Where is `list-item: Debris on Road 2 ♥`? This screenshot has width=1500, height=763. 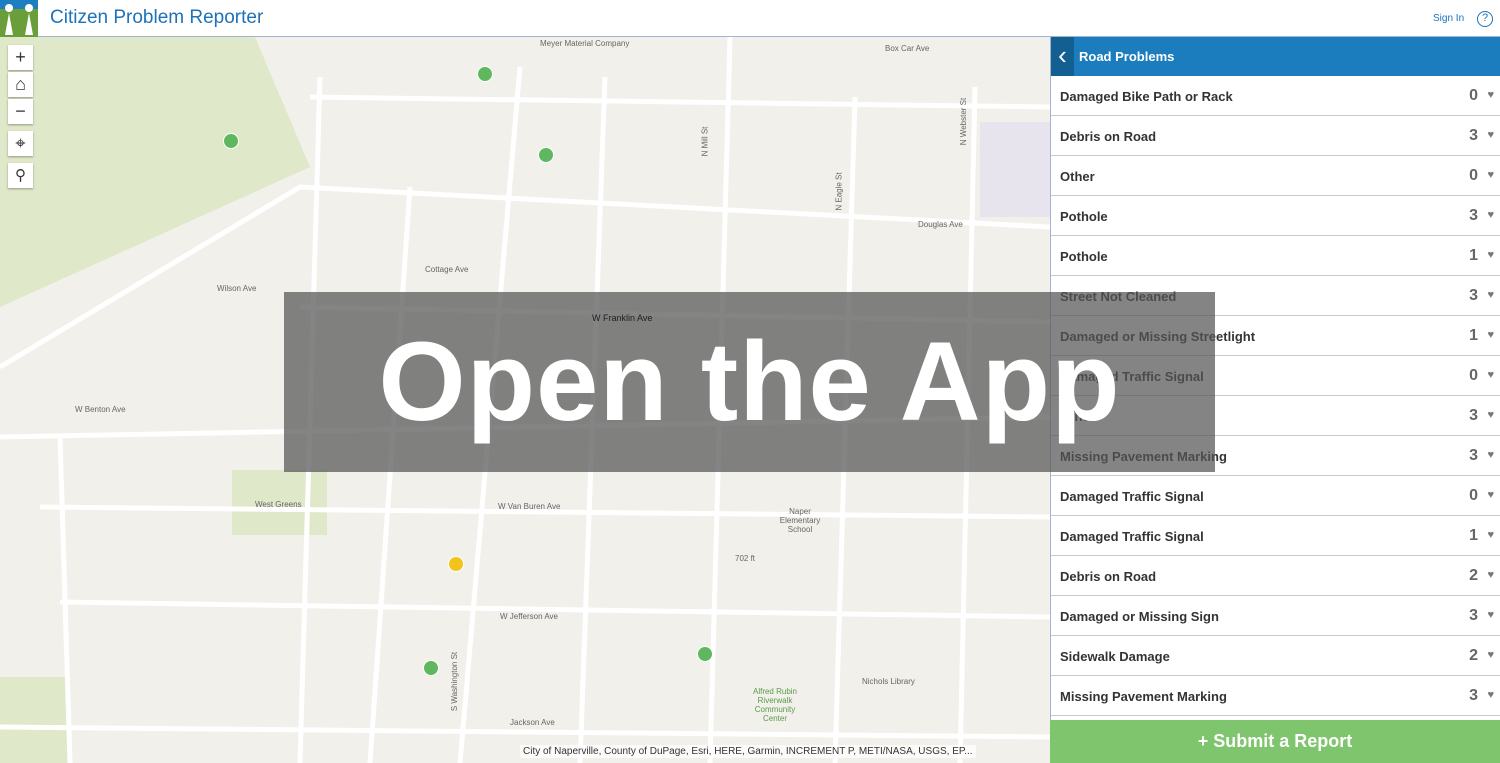 list-item: Debris on Road 2 ♥ is located at coordinates (1275, 576).